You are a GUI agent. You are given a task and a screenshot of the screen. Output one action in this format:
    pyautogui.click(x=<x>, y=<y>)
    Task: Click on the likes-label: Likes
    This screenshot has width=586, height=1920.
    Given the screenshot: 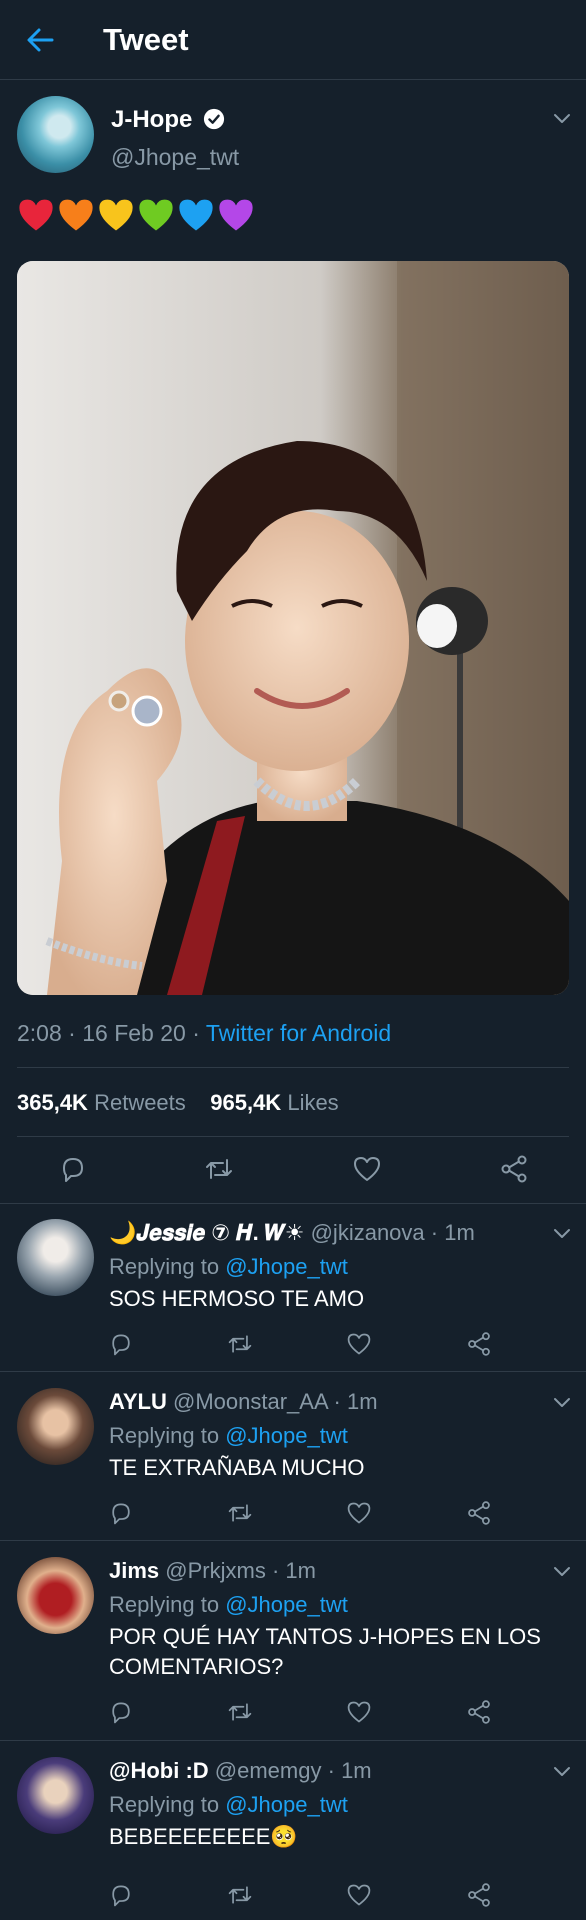 What is the action you would take?
    pyautogui.click(x=313, y=1102)
    